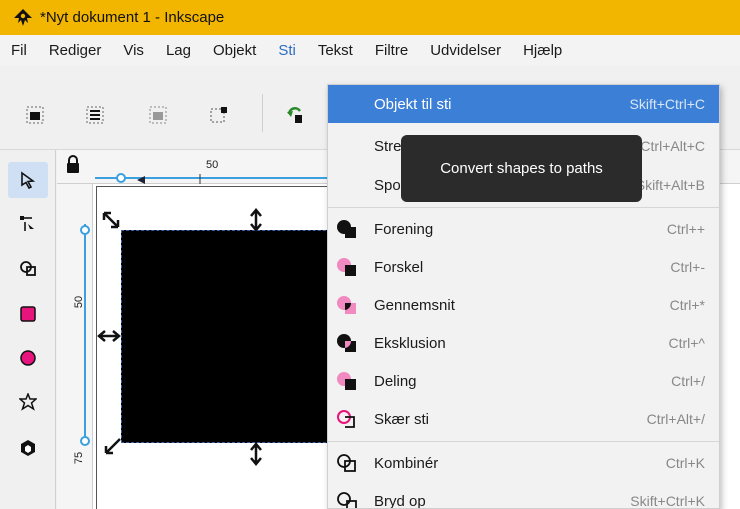  I want to click on 3d-box-icon, so click(28, 448).